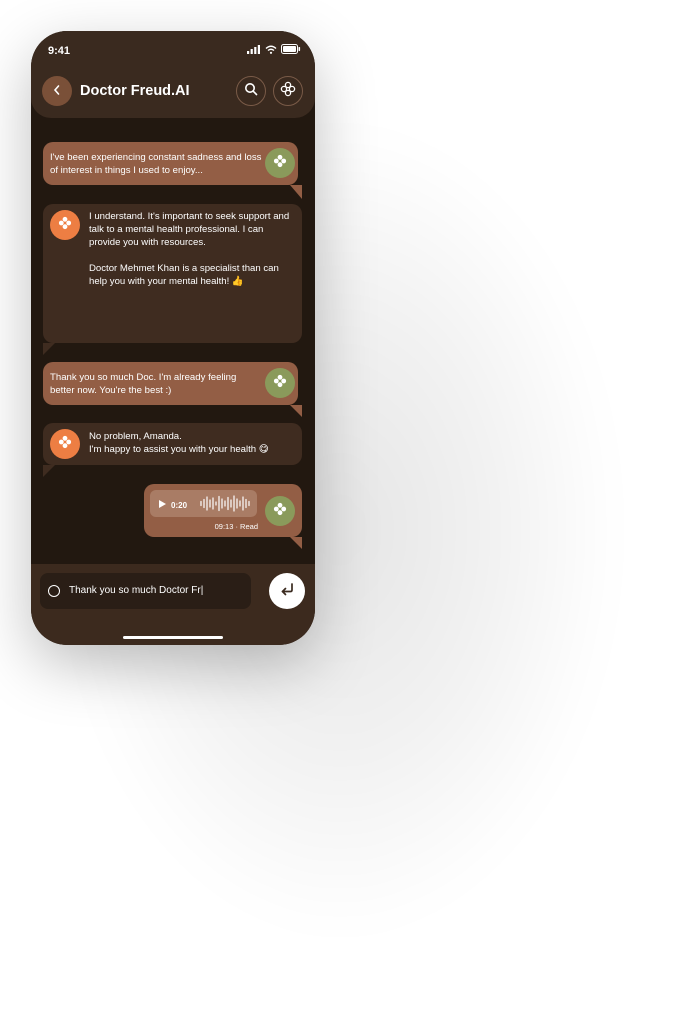 The image size is (681, 1012). Describe the element at coordinates (271, 51) in the screenshot. I see `wifi-icon` at that location.